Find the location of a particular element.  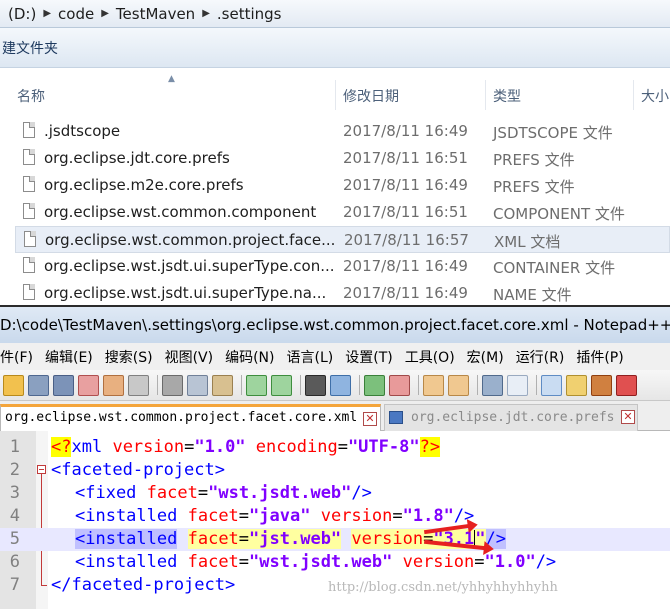

xml-tag: </faceted-project> is located at coordinates (143, 585).